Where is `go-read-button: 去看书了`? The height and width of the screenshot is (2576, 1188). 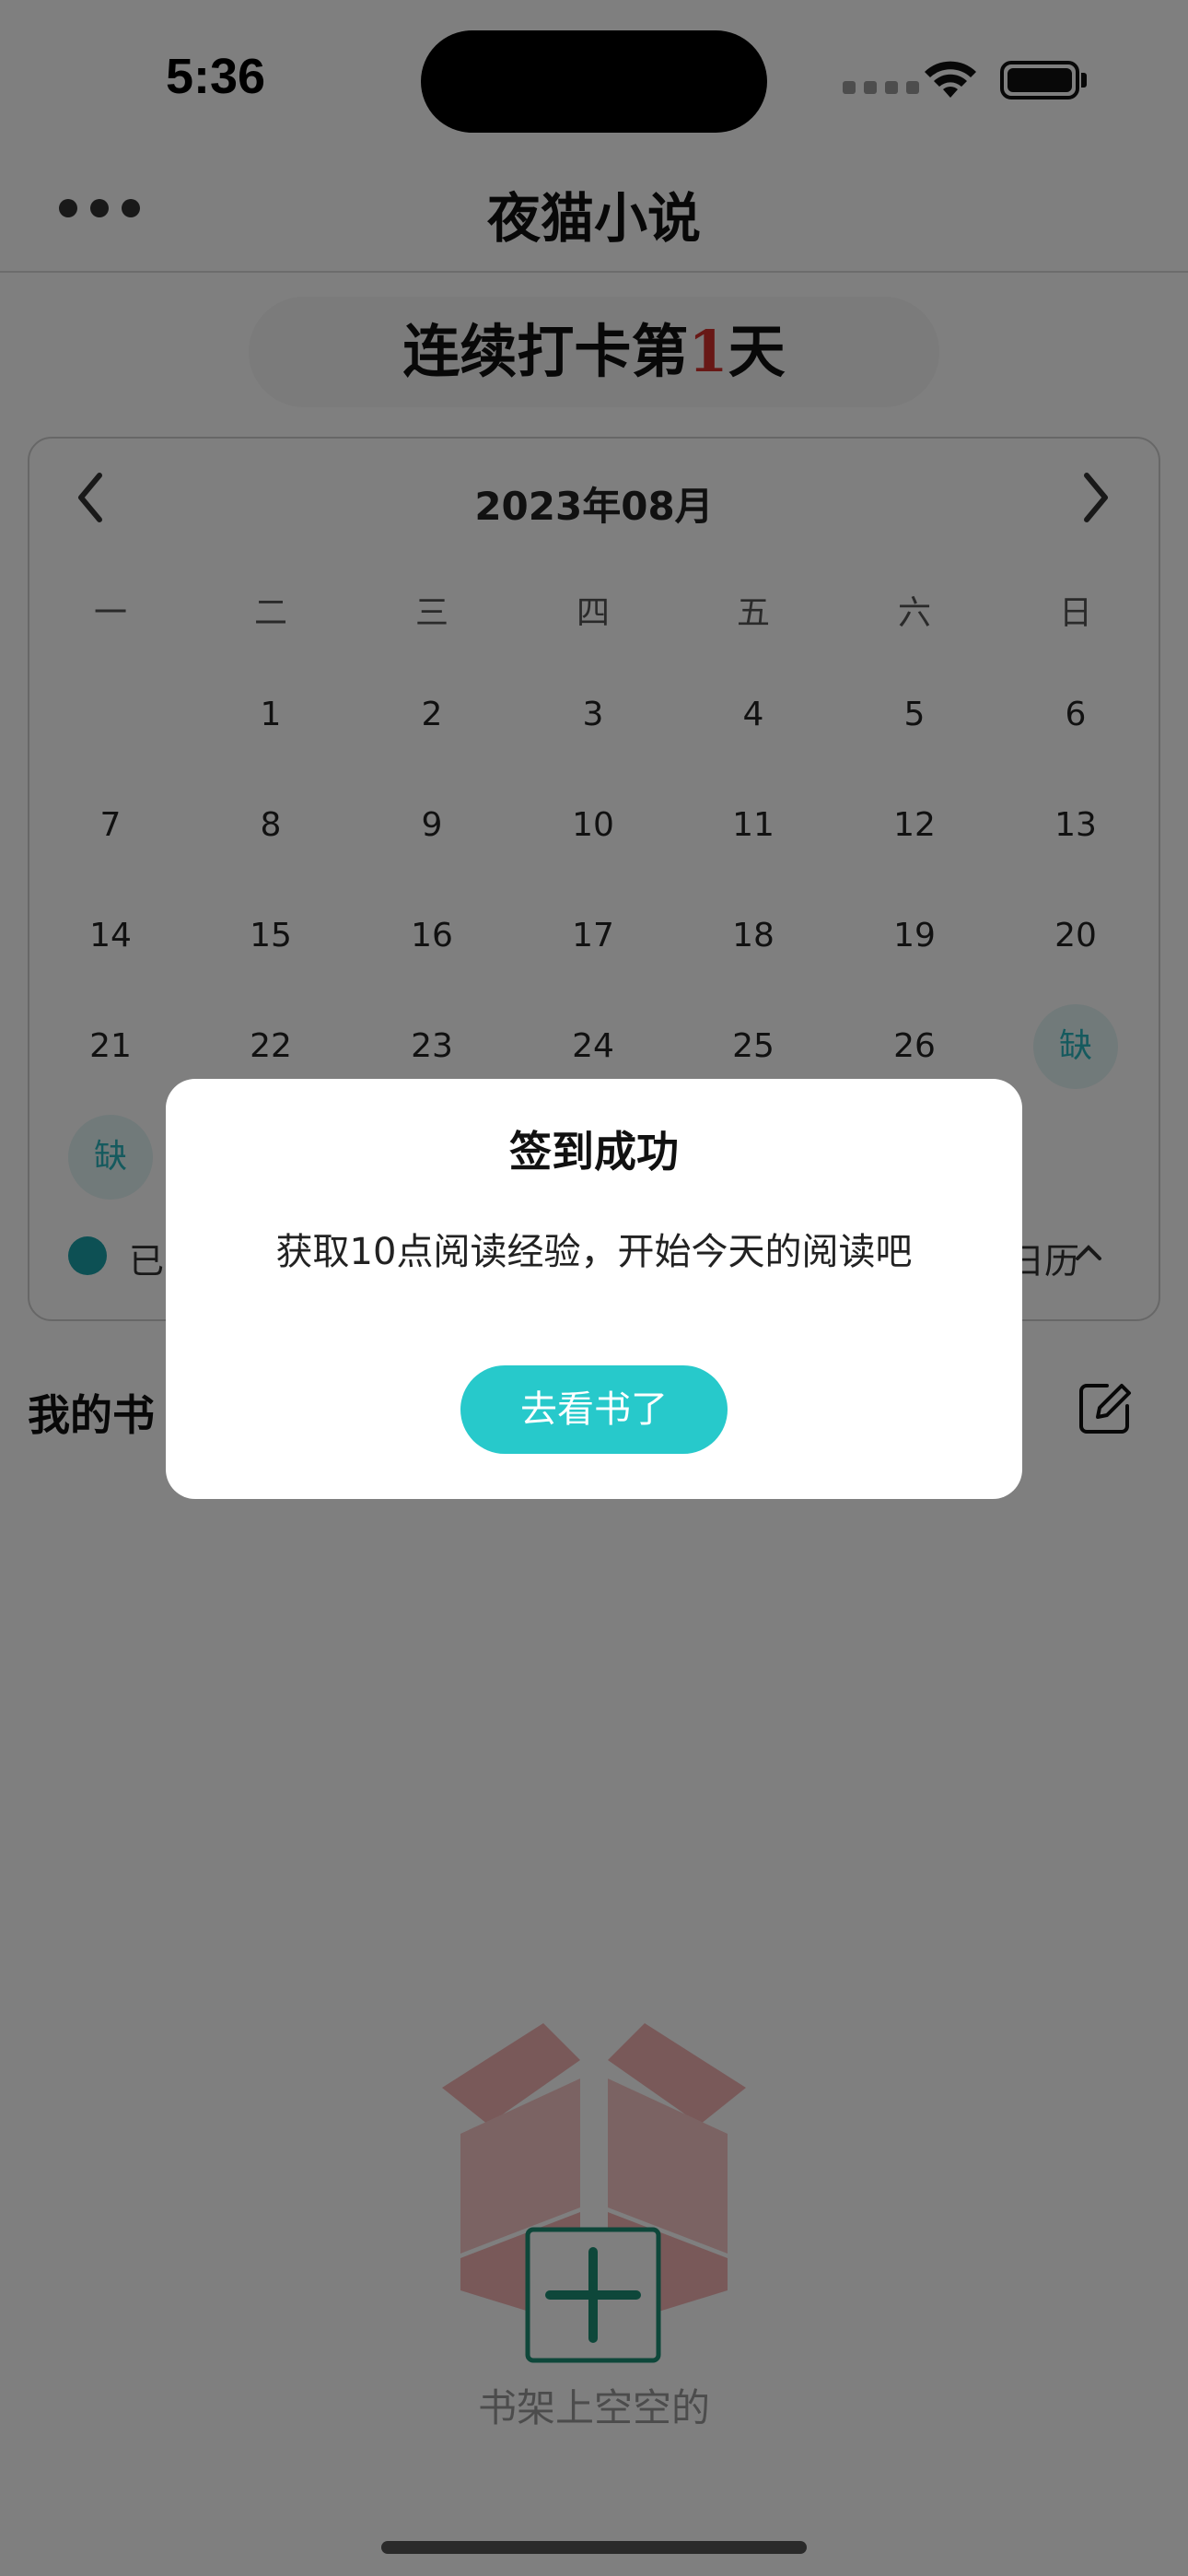
go-read-button: 去看书了 is located at coordinates (594, 1409).